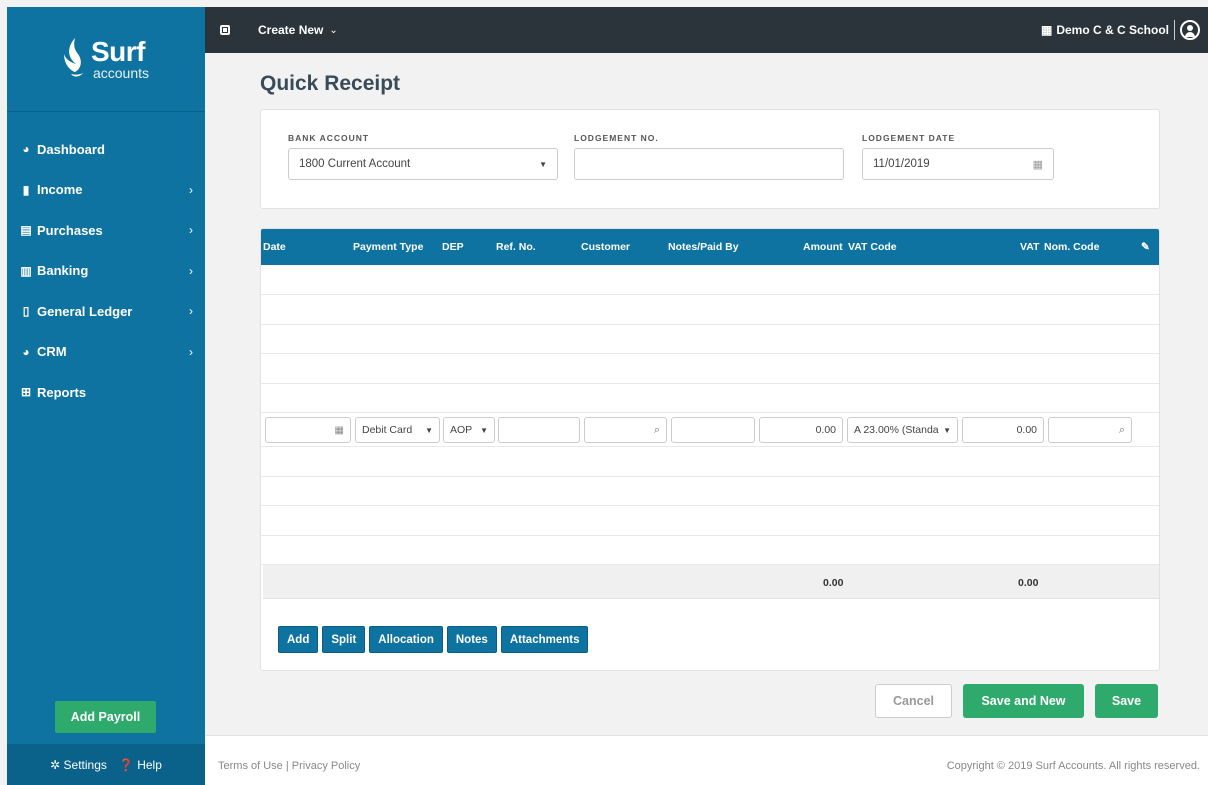 The image size is (1208, 785). I want to click on building-icon: ▦, so click(1046, 30).